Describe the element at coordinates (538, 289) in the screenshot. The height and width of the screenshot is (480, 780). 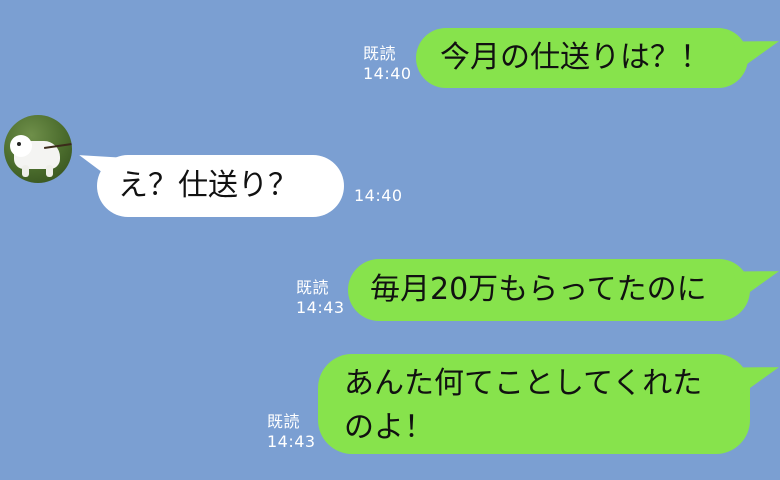
I see `message-text: 毎月20万もらってたのに` at that location.